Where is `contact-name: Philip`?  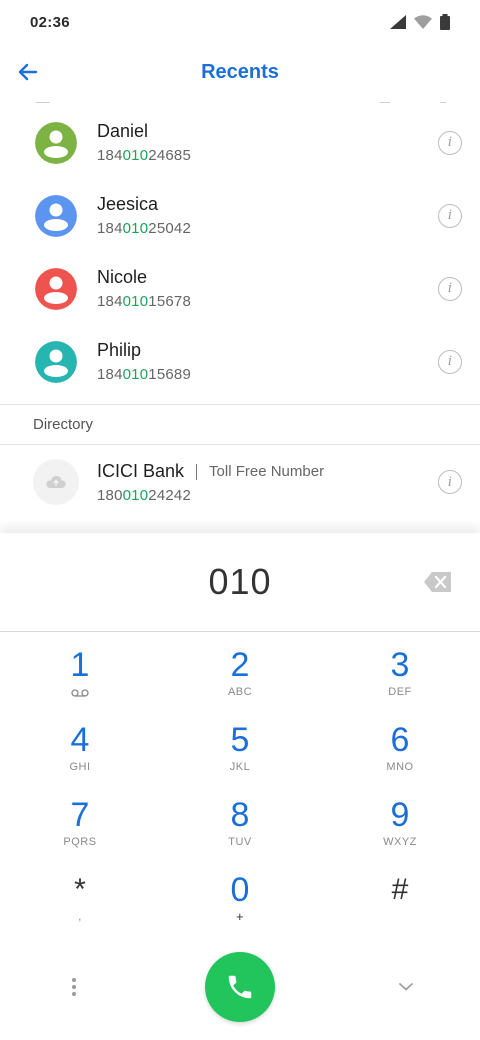
contact-name: Philip is located at coordinates (119, 350).